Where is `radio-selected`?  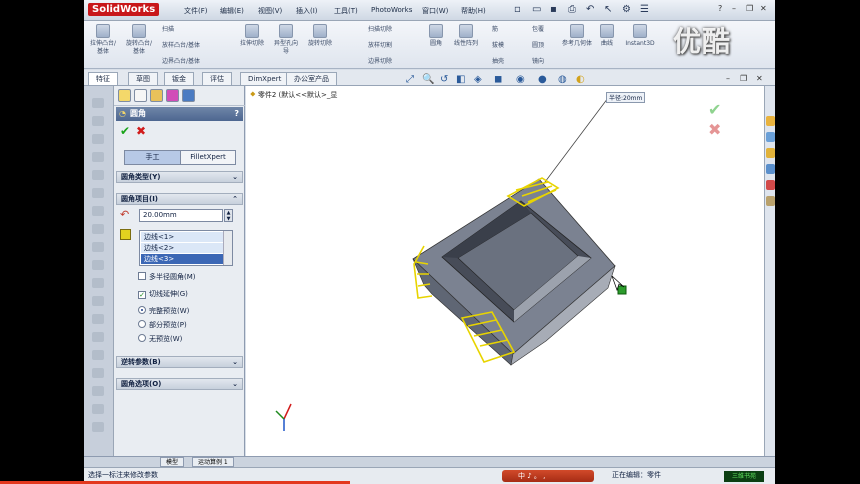
radio-selected is located at coordinates (142, 310).